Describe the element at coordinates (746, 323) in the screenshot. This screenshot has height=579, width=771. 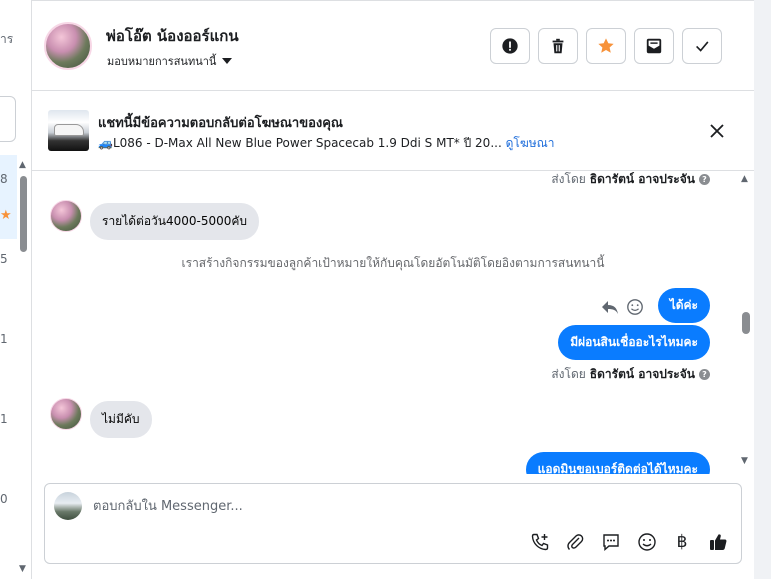
I see `thread-scrollbar-thumb` at that location.